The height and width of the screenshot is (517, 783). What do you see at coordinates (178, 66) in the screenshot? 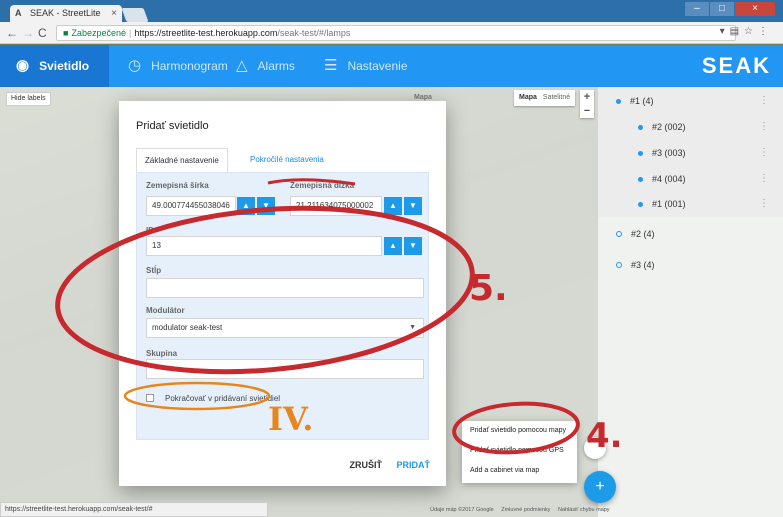
I see `nav-harmonogram: ◷ Harmonogram` at bounding box center [178, 66].